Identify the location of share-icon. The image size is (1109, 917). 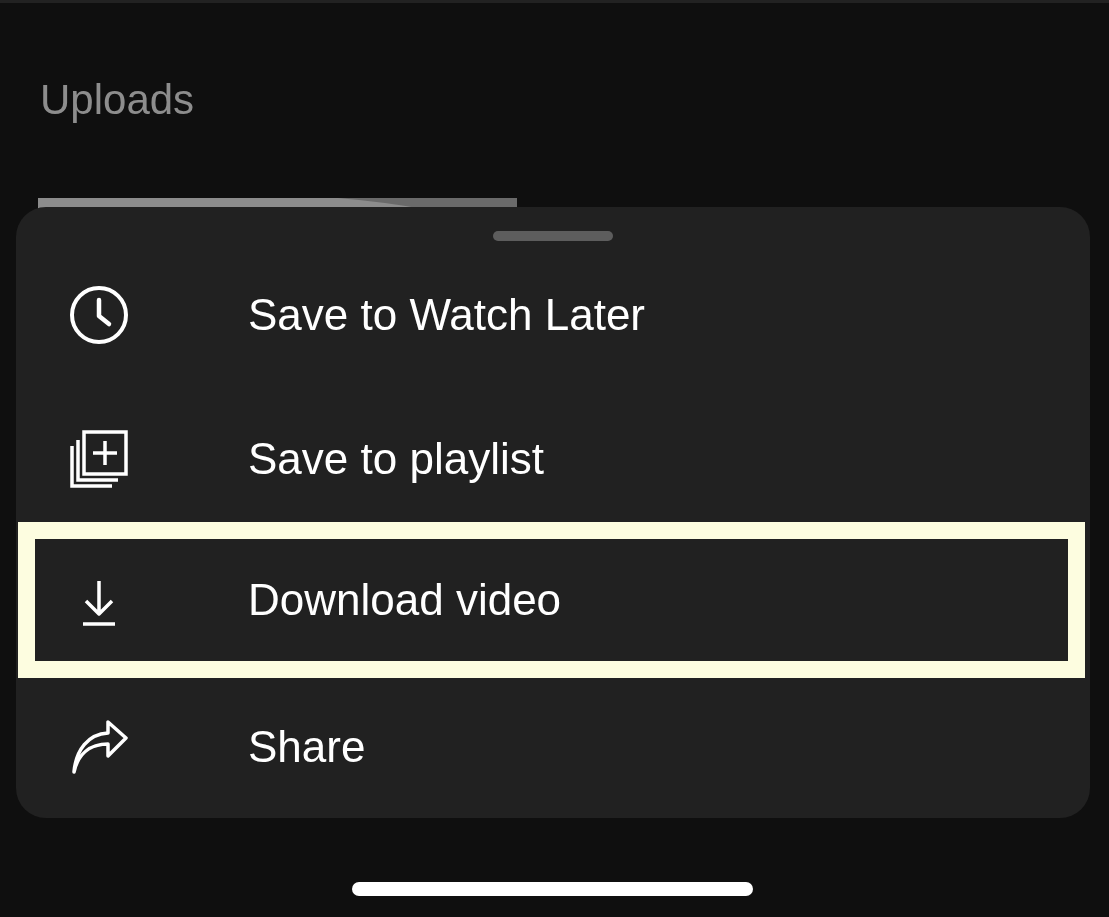
(99, 747).